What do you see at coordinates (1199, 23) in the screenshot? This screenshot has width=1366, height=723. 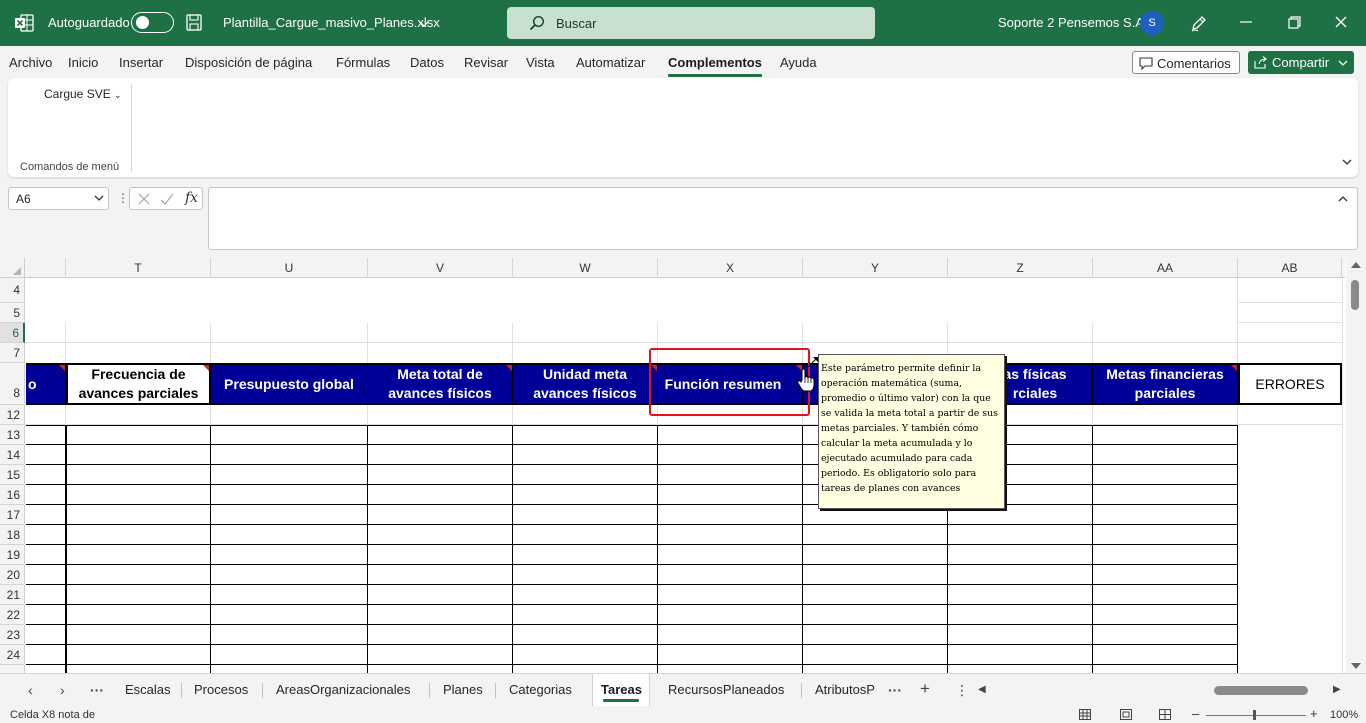 I see `pen-icon` at bounding box center [1199, 23].